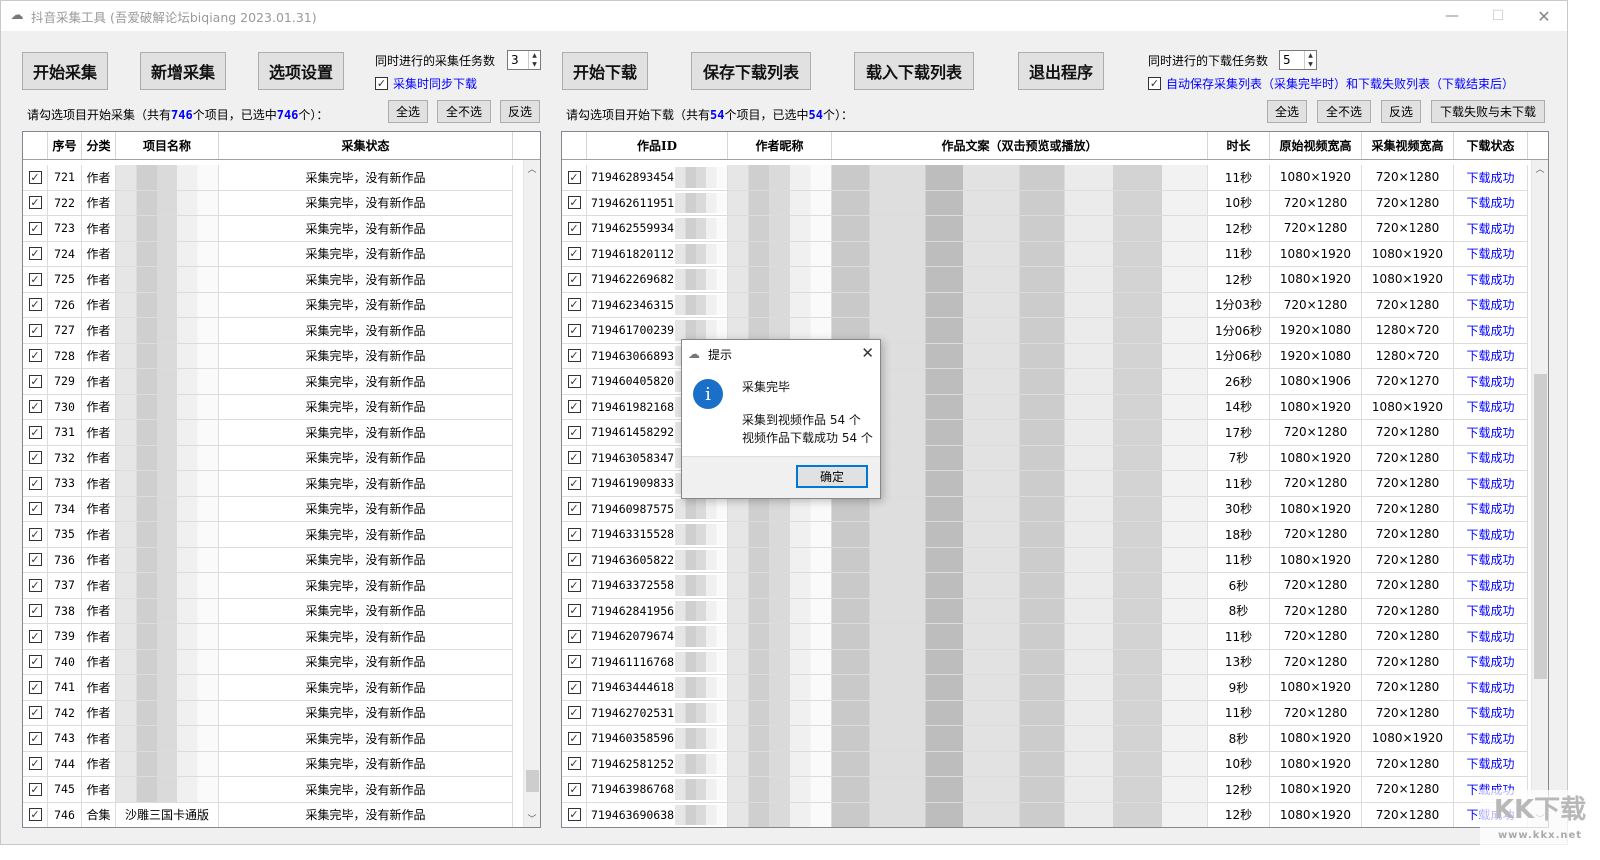 Image resolution: width=1600 pixels, height=860 pixels. What do you see at coordinates (1452, 16) in the screenshot?
I see `minimize-button: —` at bounding box center [1452, 16].